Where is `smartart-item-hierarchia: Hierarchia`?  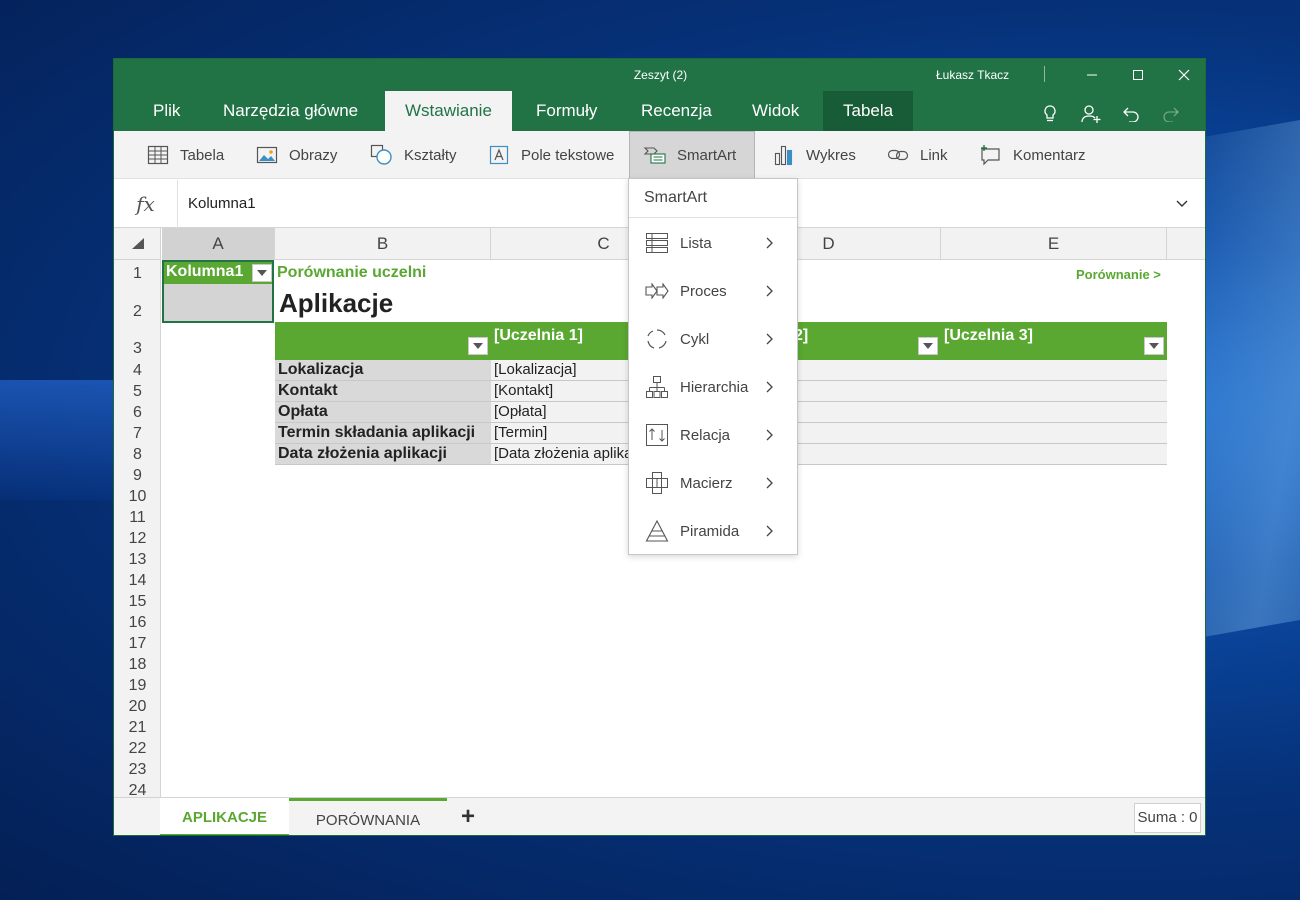 smartart-item-hierarchia: Hierarchia is located at coordinates (713, 387).